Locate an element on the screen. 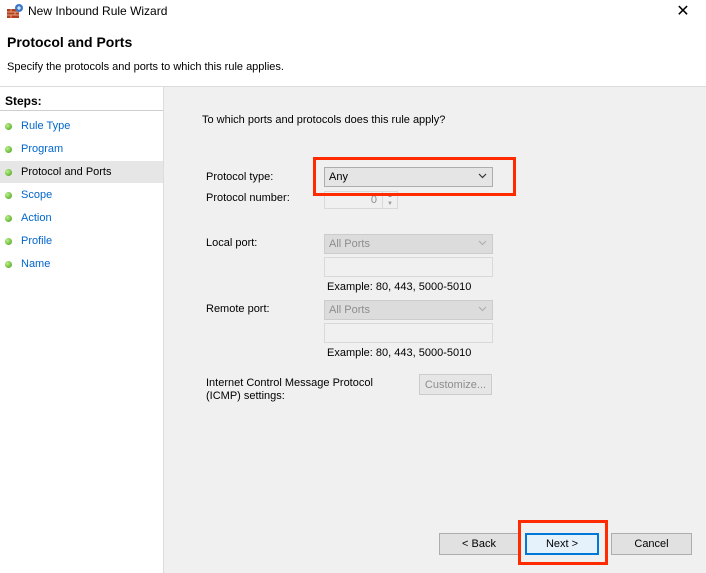 The width and height of the screenshot is (706, 573). local-port-dropdown: All Ports is located at coordinates (408, 244).